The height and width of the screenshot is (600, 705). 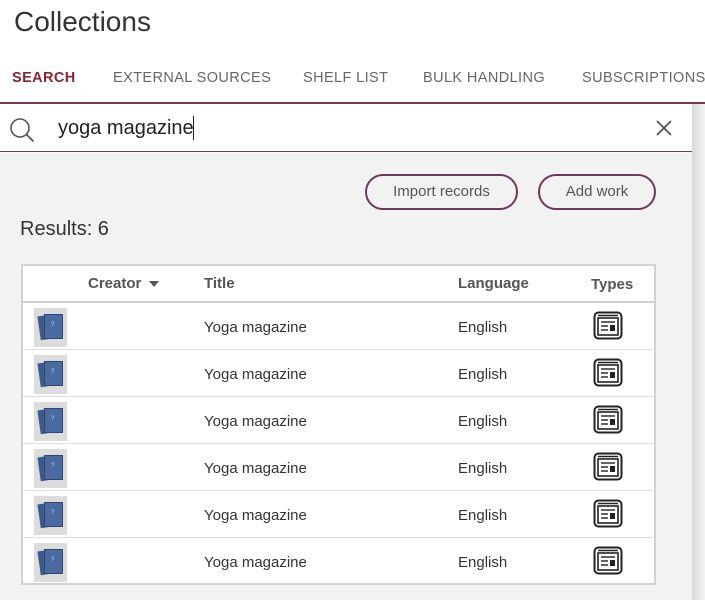 I want to click on tab-external-sources: EXTERNAL SOURCES, so click(x=192, y=78).